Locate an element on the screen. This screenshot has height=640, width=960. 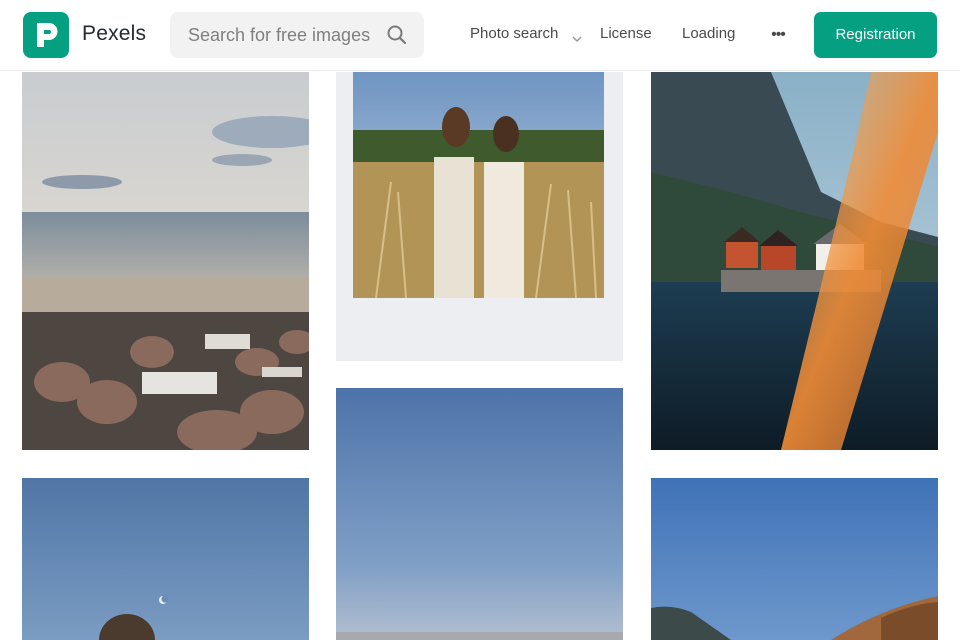
search-bar is located at coordinates (297, 35).